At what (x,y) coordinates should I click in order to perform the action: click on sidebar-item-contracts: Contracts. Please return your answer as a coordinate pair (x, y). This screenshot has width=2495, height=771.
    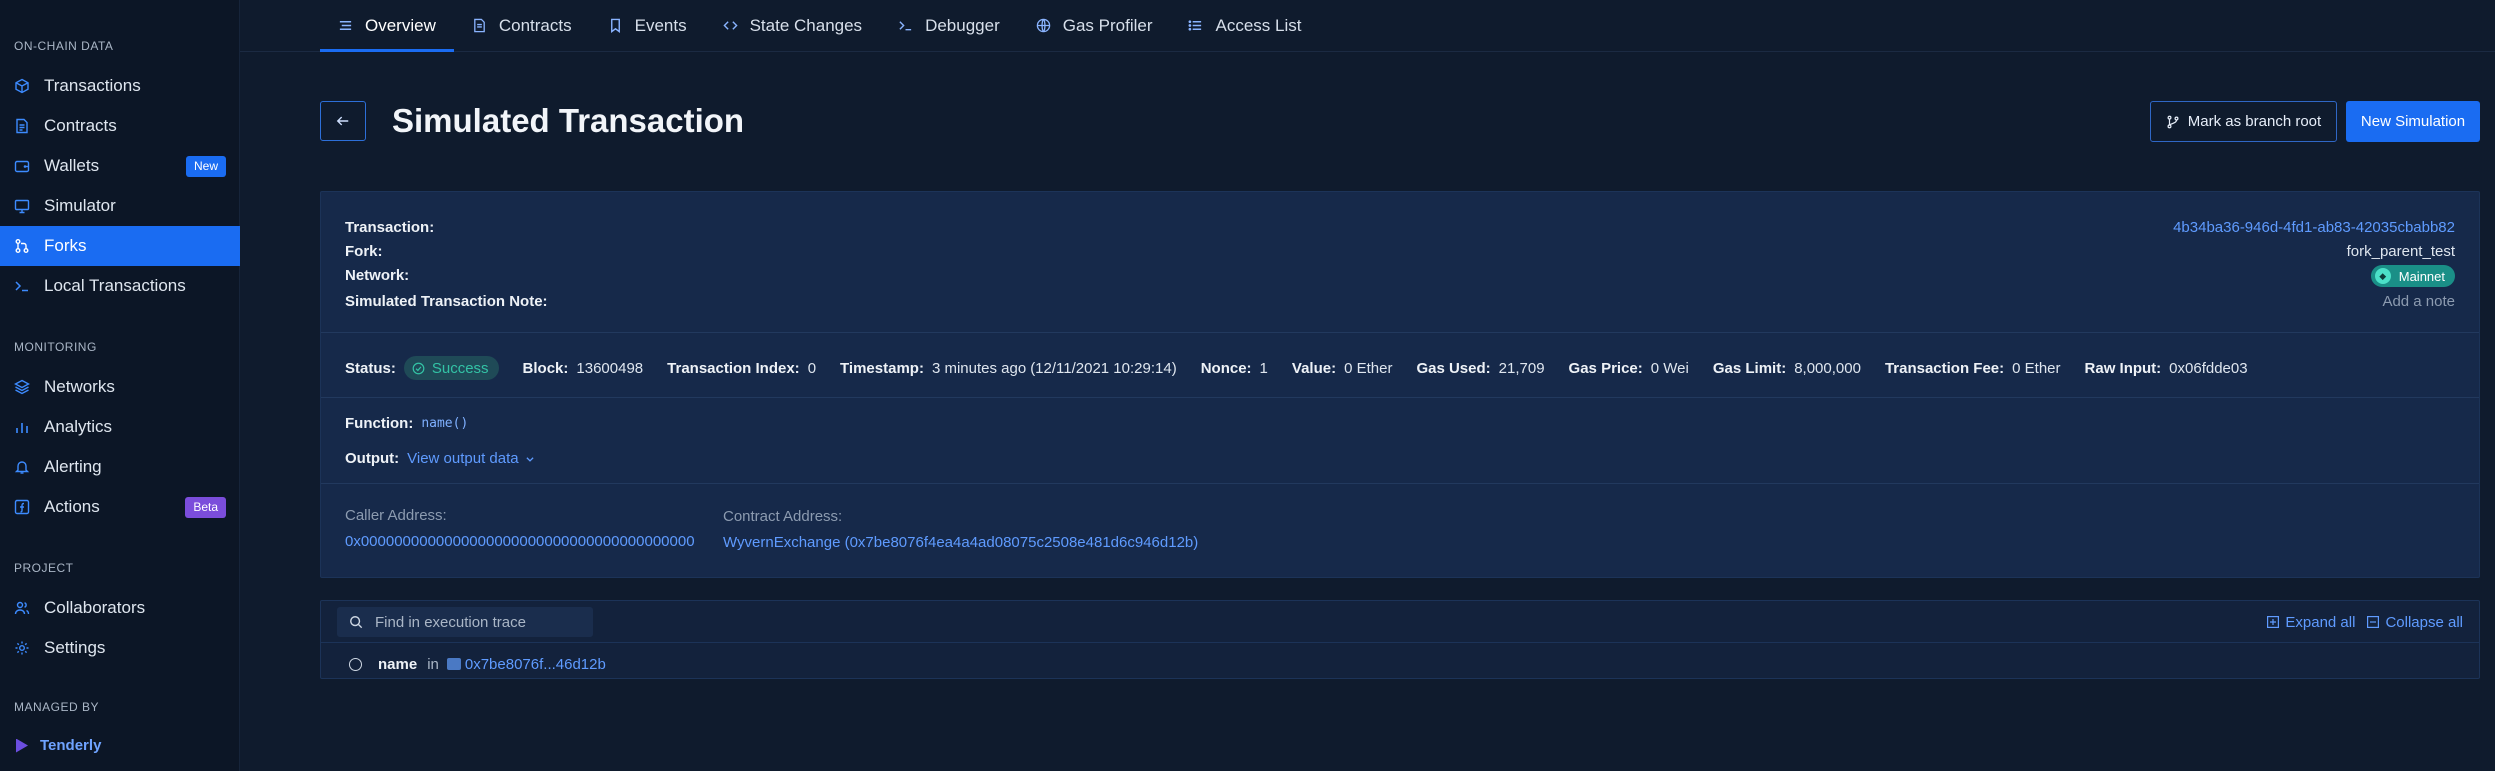
    Looking at the image, I should click on (120, 126).